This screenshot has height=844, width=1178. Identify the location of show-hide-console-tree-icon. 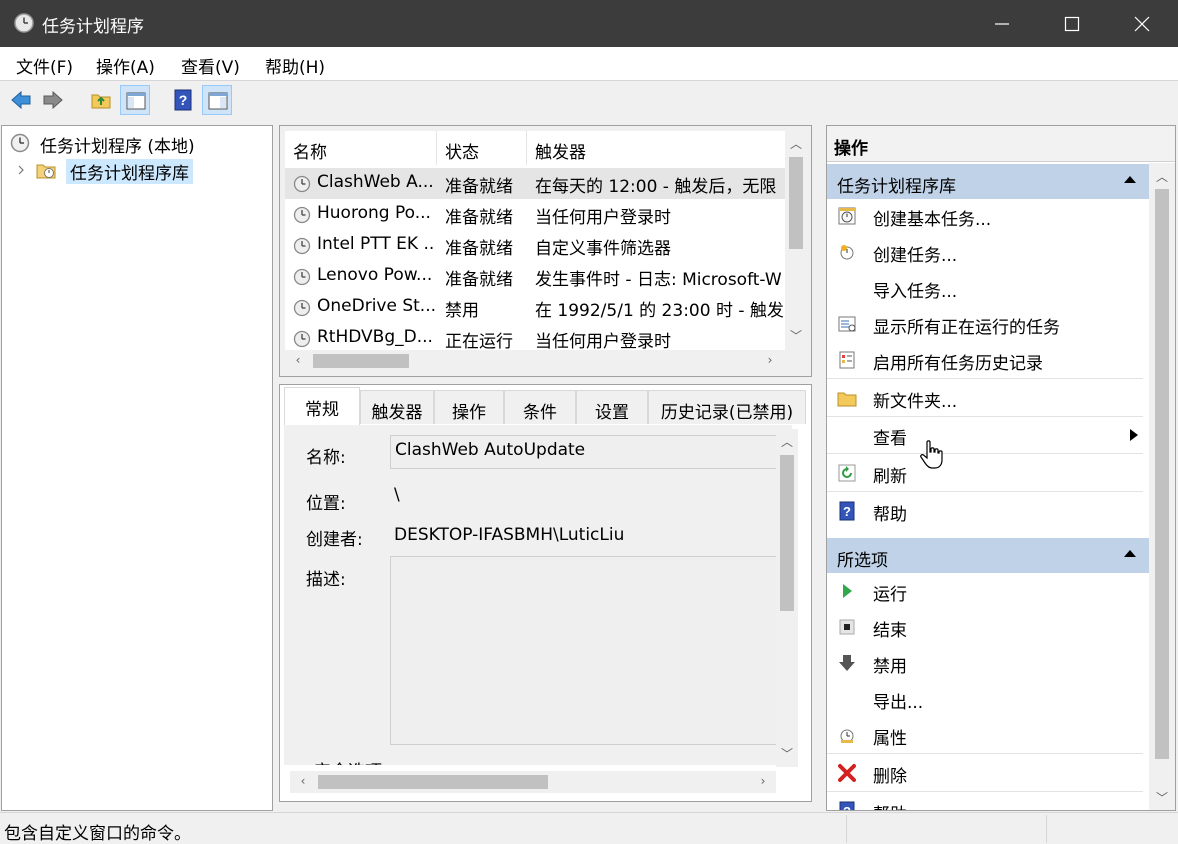
(136, 101).